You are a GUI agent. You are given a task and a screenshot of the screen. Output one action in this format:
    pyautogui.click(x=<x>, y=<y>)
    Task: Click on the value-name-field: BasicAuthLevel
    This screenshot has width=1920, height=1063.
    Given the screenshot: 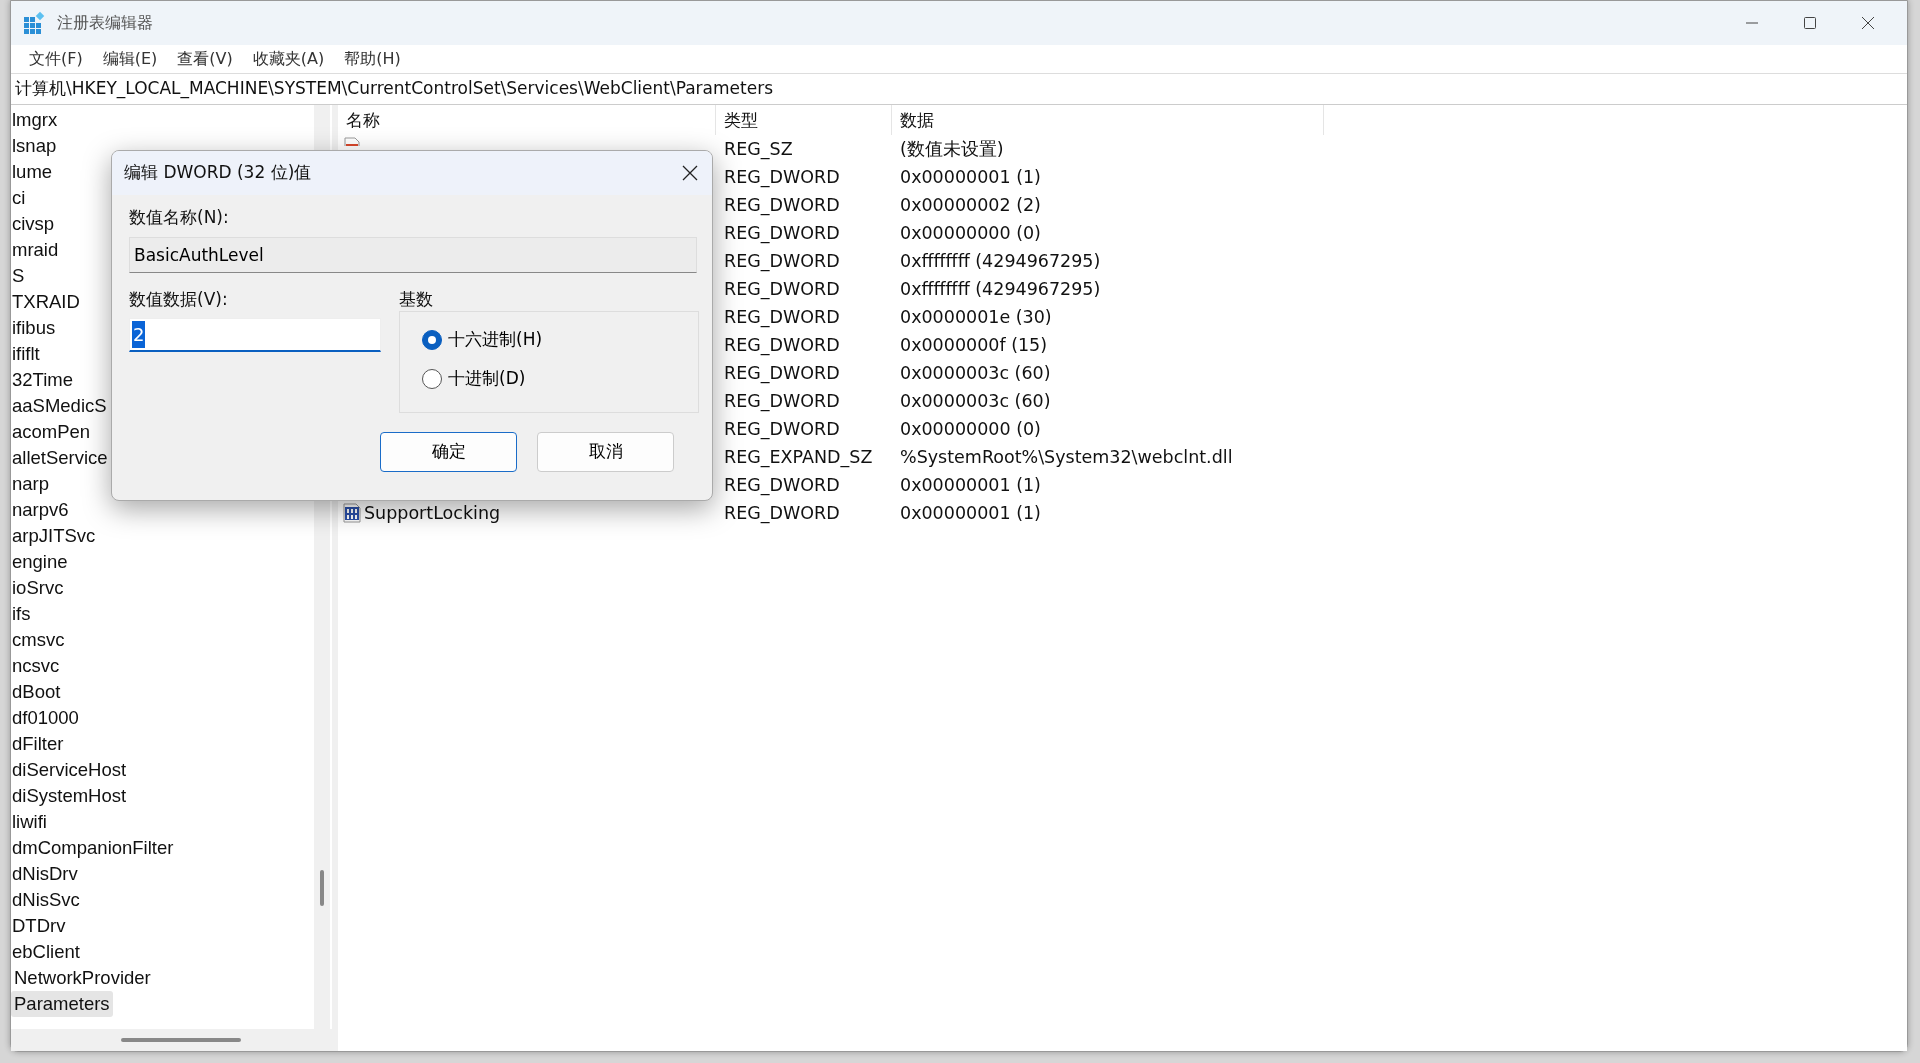 What is the action you would take?
    pyautogui.click(x=413, y=254)
    